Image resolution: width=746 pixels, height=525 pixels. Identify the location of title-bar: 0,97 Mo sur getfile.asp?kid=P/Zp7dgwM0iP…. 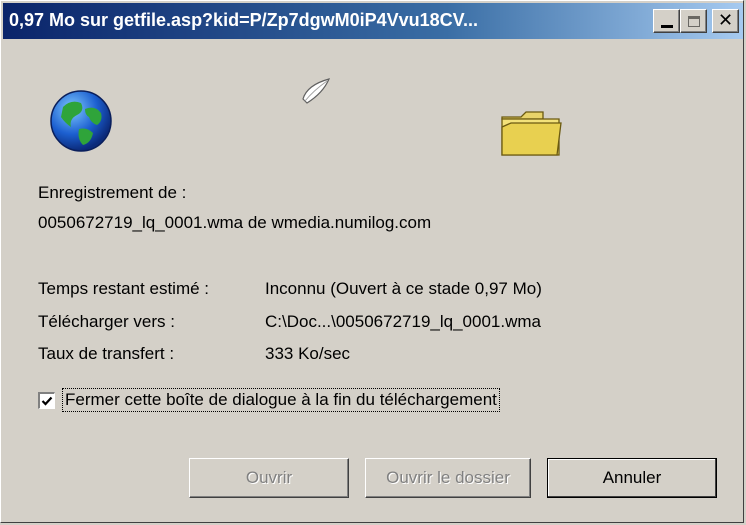
(373, 21).